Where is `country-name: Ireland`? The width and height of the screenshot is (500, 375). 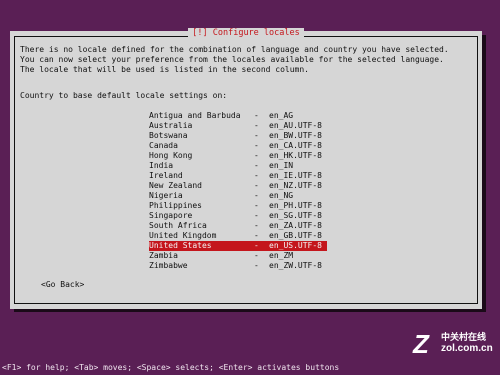 country-name: Ireland is located at coordinates (166, 175).